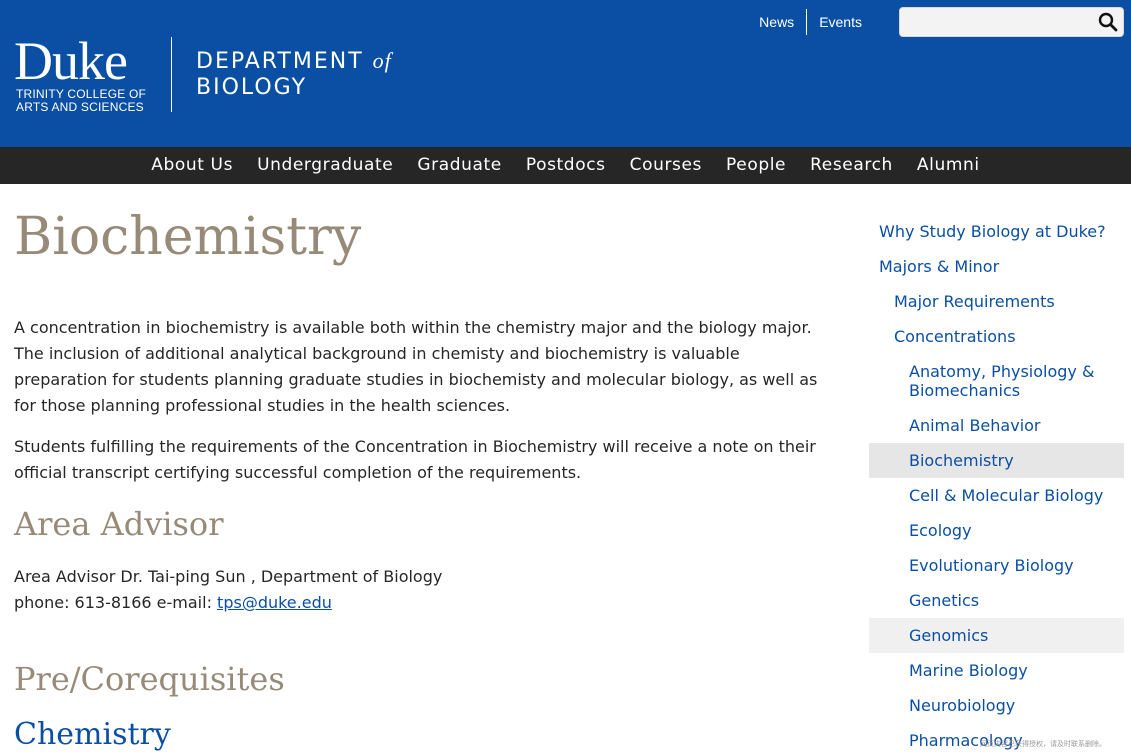 The height and width of the screenshot is (754, 1131). I want to click on sidebar-item-anatomy: Anatomy, Physiology & Biomechanics, so click(986, 381).